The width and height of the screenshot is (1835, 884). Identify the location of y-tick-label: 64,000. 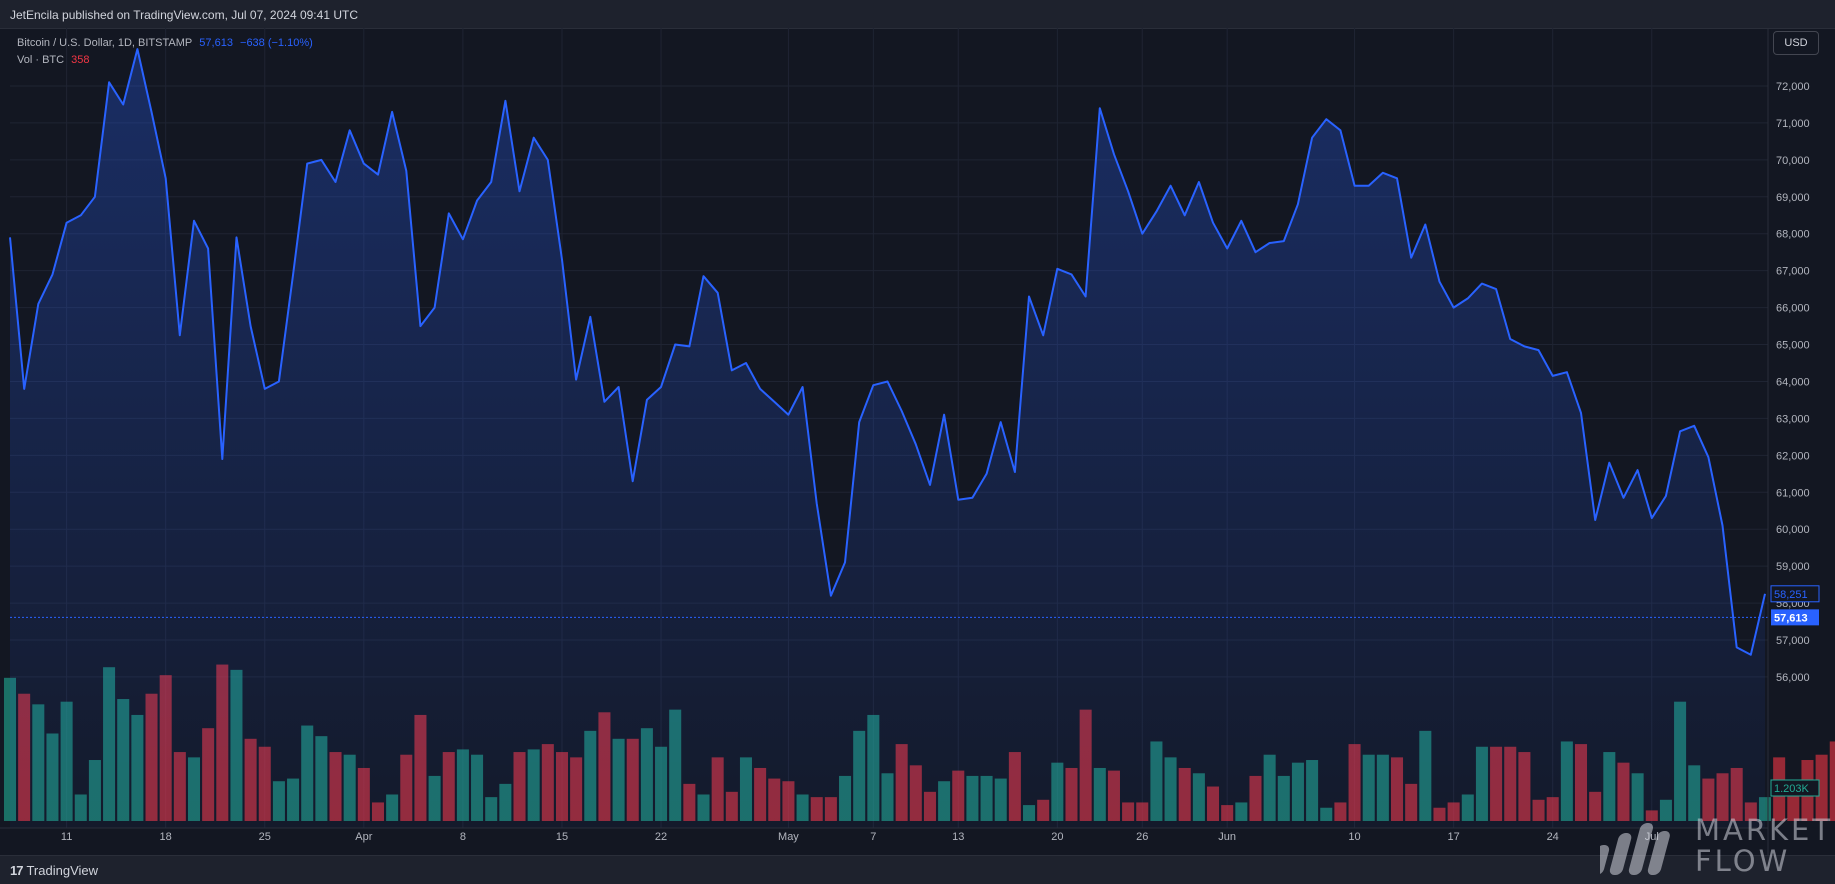
(1793, 382).